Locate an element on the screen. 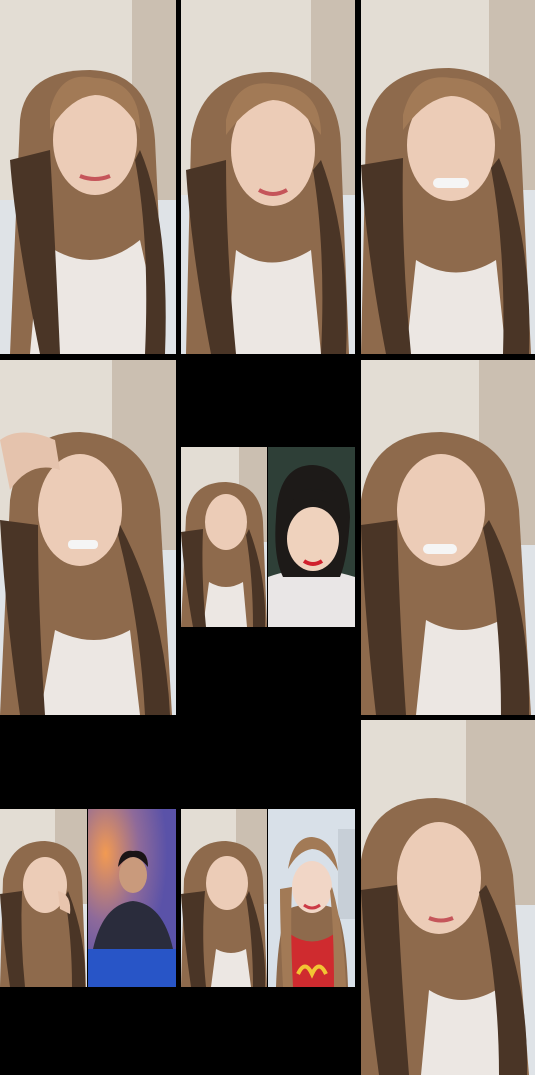 This screenshot has width=535, height=1075. person-frame-8b is located at coordinates (311, 898).